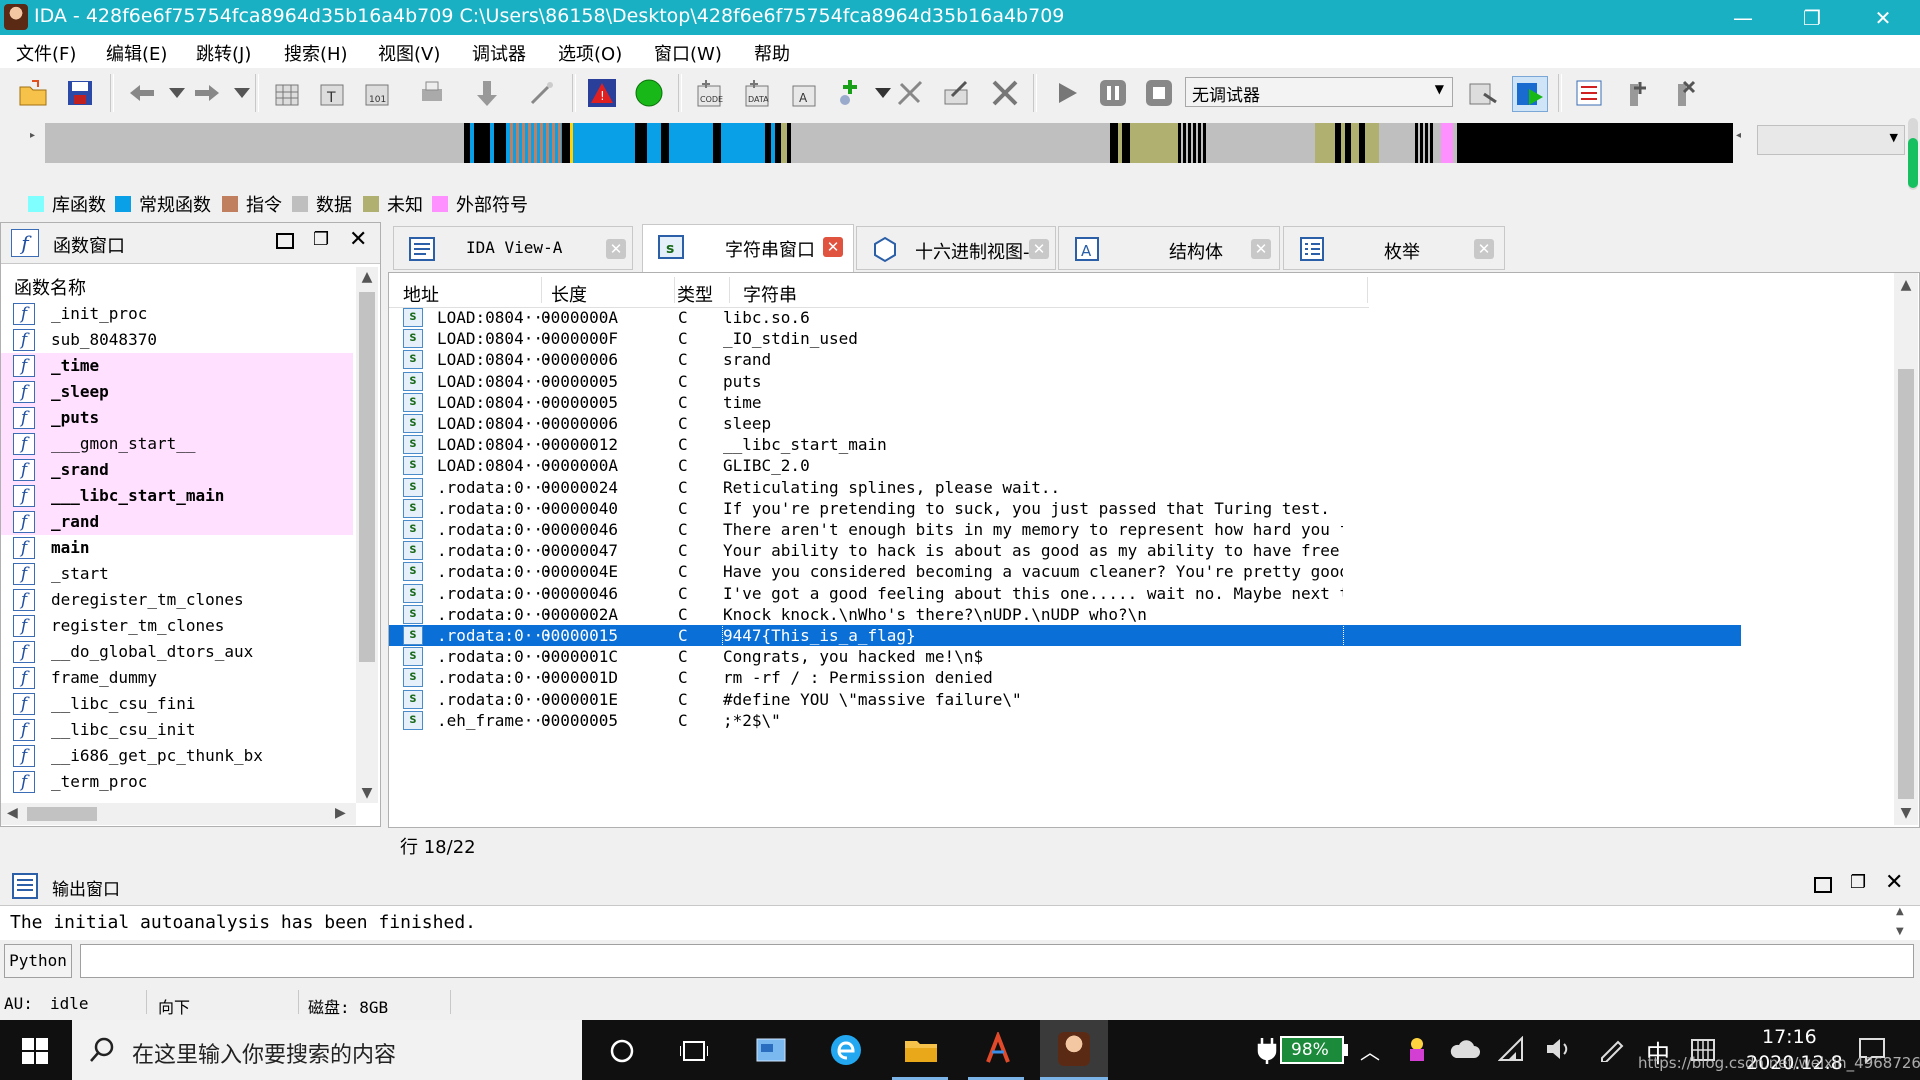 The height and width of the screenshot is (1080, 1920). Describe the element at coordinates (1065, 359) in the screenshot. I see `string-row: LOAD:0804···00000006 Csrand` at that location.